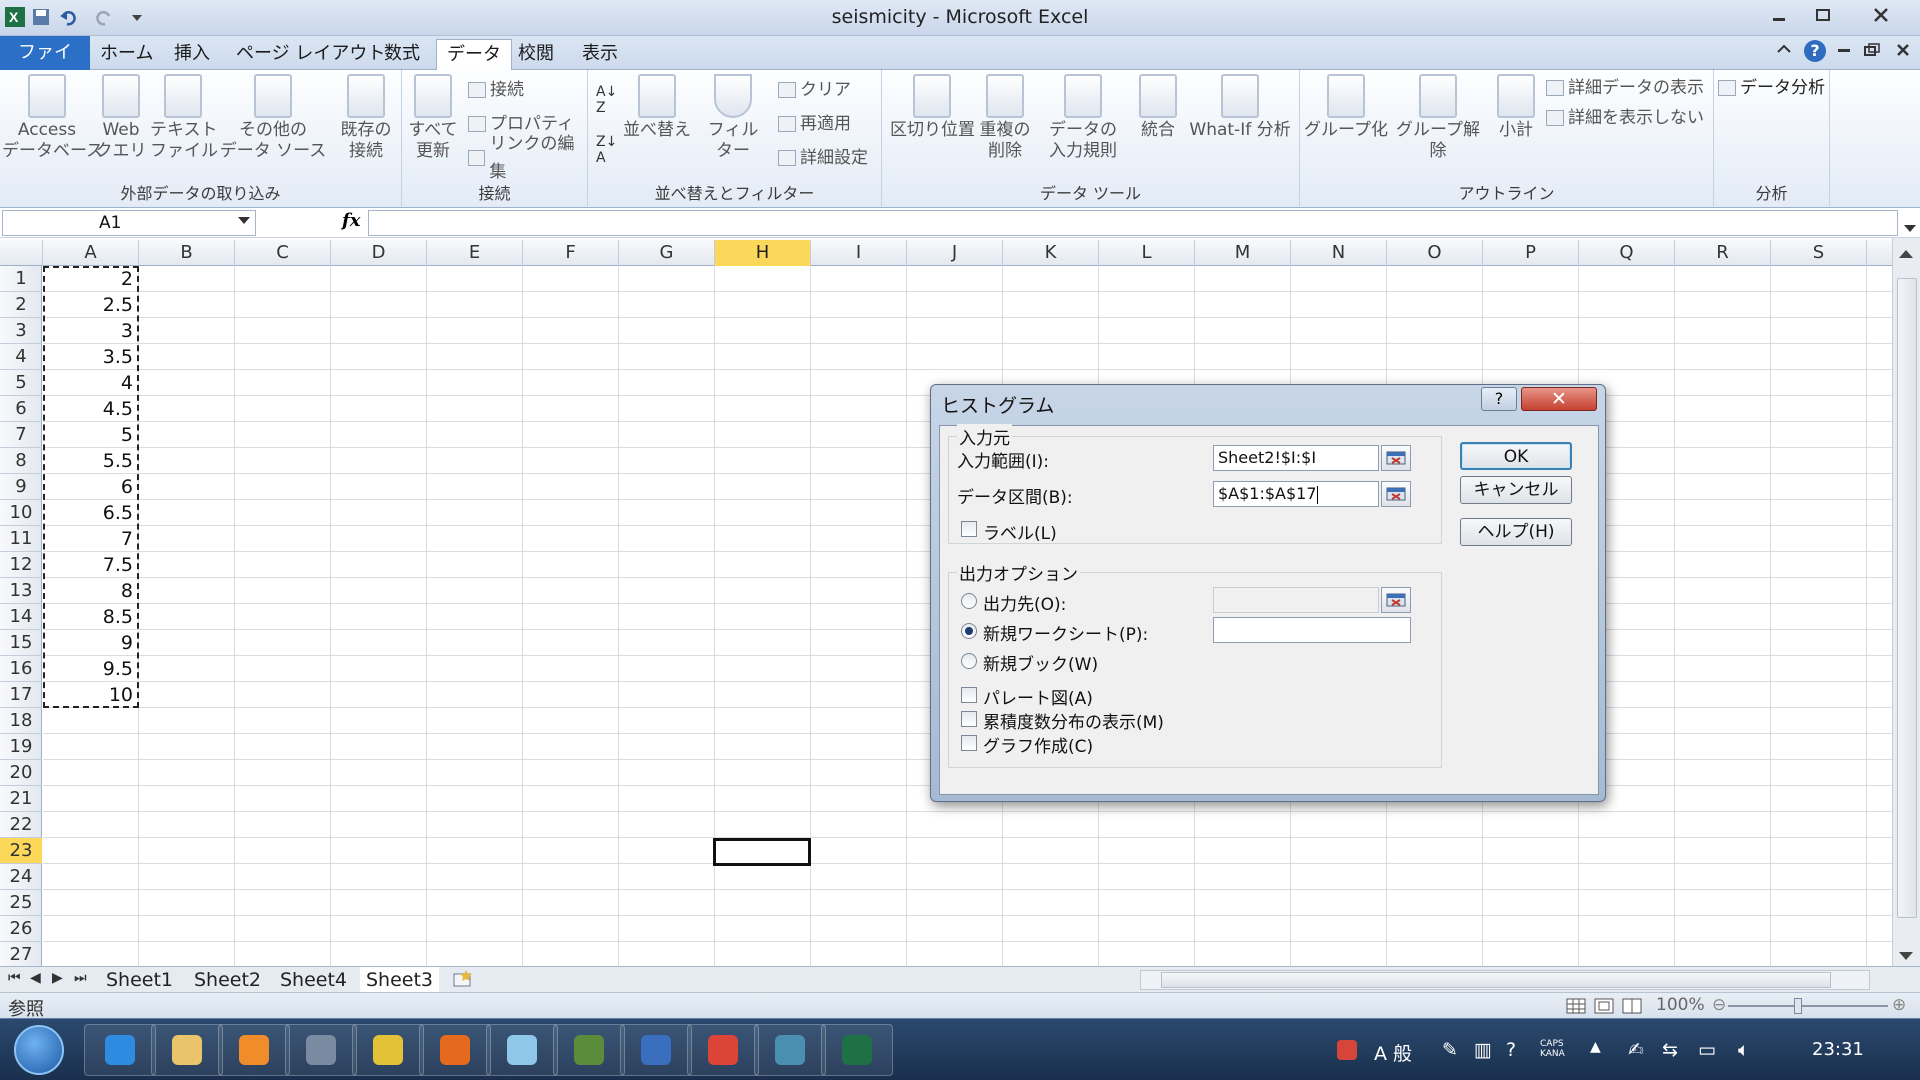 The height and width of the screenshot is (1080, 1920). I want to click on zoom-in-icon: ⊕, so click(1899, 1005).